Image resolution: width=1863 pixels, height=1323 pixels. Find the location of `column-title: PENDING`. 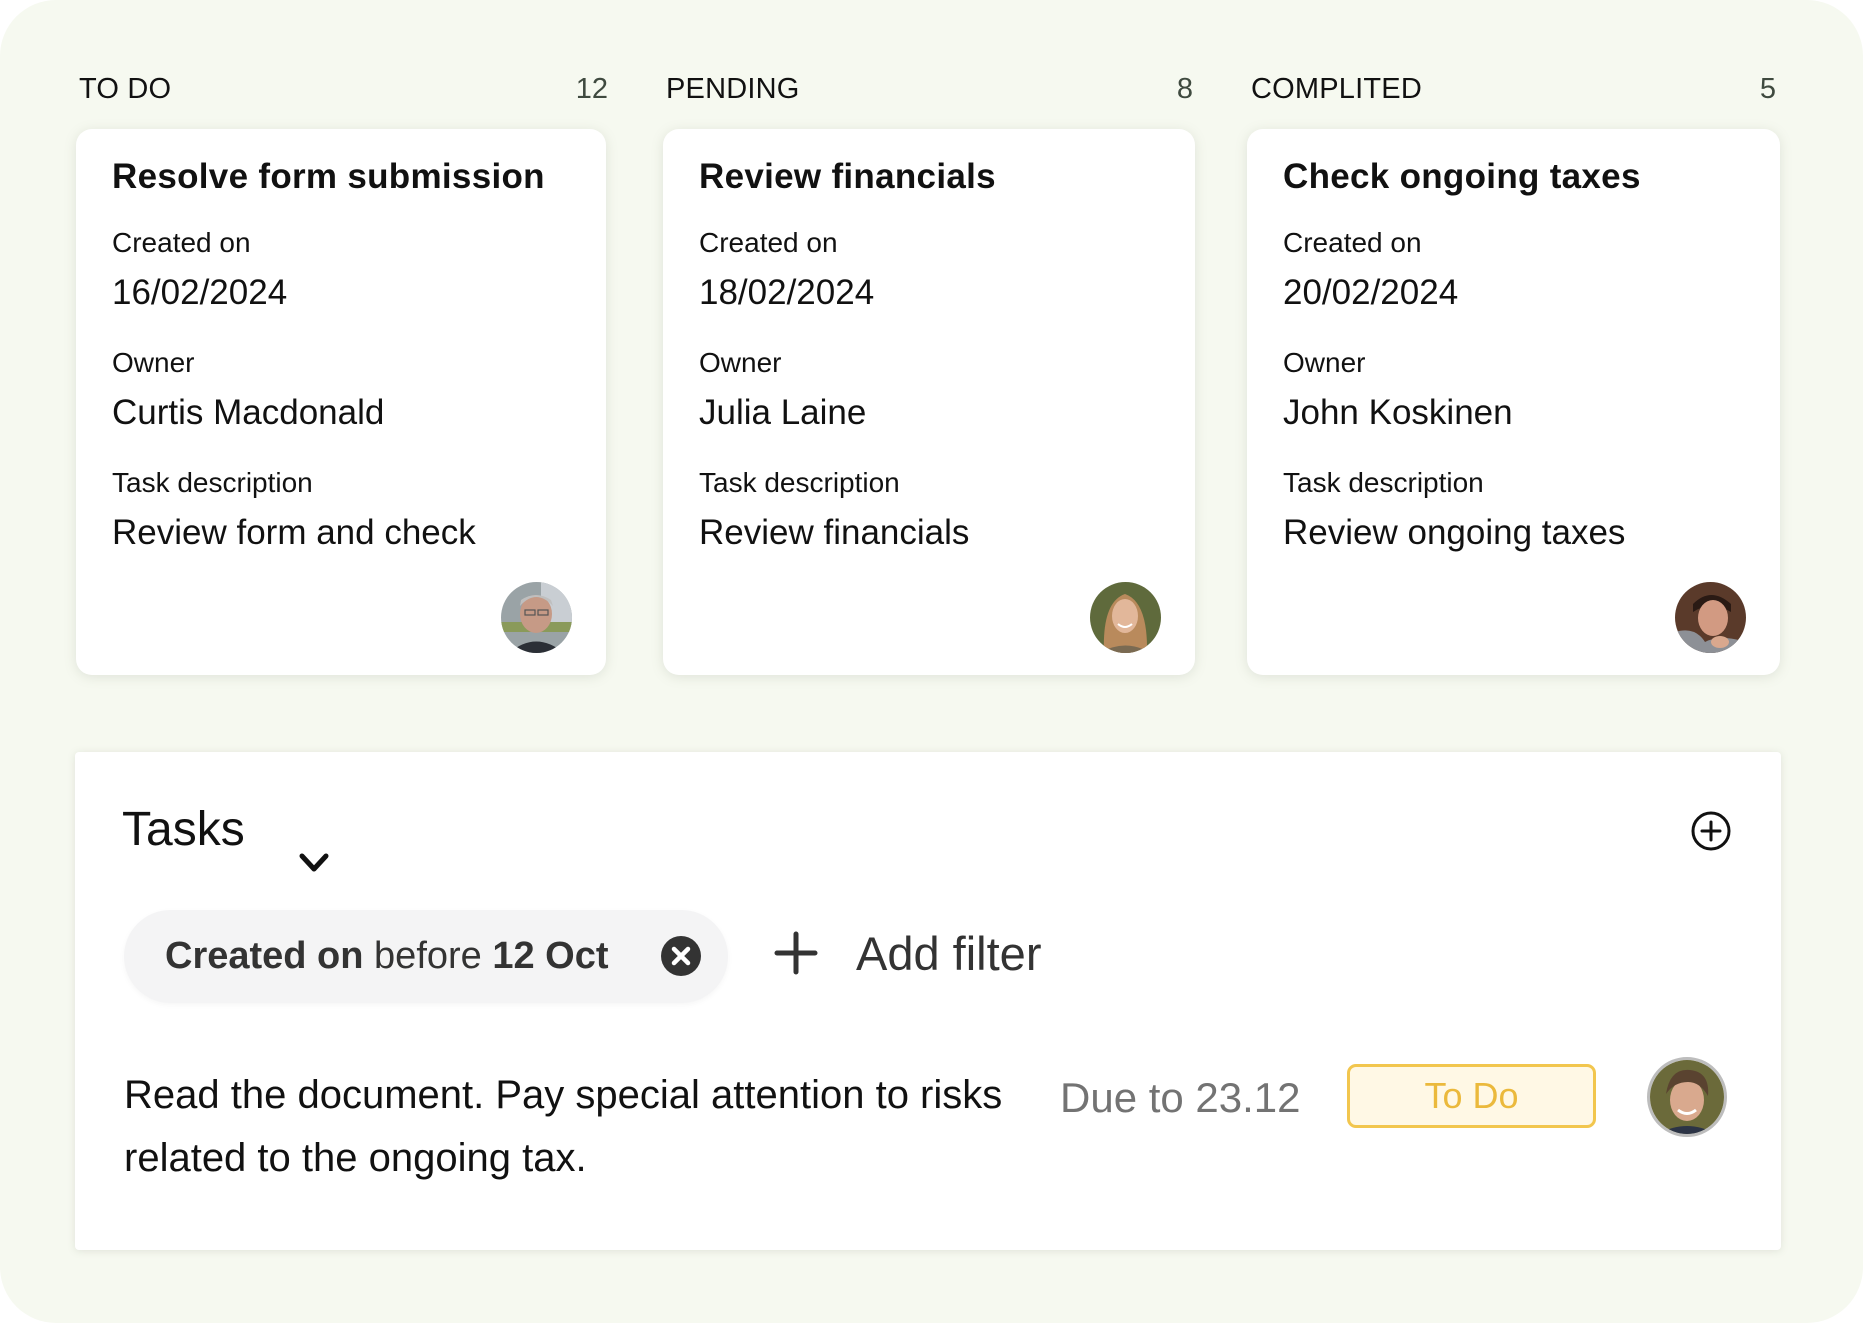

column-title: PENDING is located at coordinates (733, 88).